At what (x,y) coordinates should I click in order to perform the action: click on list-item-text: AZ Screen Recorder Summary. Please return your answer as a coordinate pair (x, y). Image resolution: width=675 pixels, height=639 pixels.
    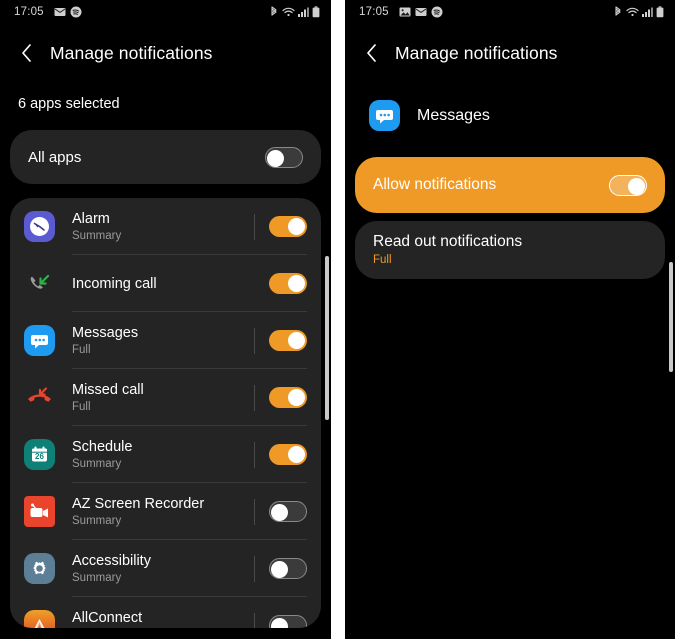
    Looking at the image, I should click on (138, 512).